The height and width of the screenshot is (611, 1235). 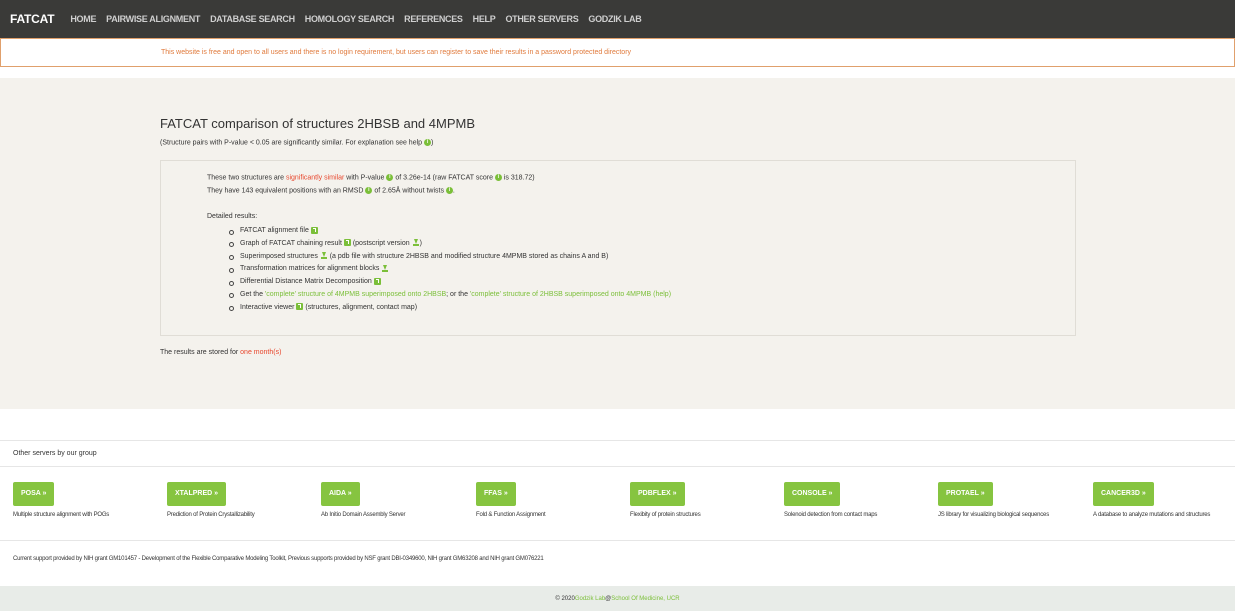 I want to click on pdbflex-button: PDBFLEX », so click(x=657, y=494).